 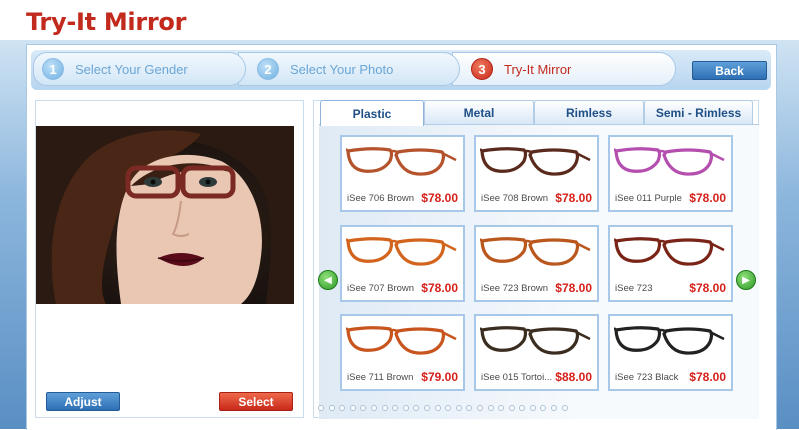 I want to click on product-card: iSee 723 $78.00, so click(x=670, y=263).